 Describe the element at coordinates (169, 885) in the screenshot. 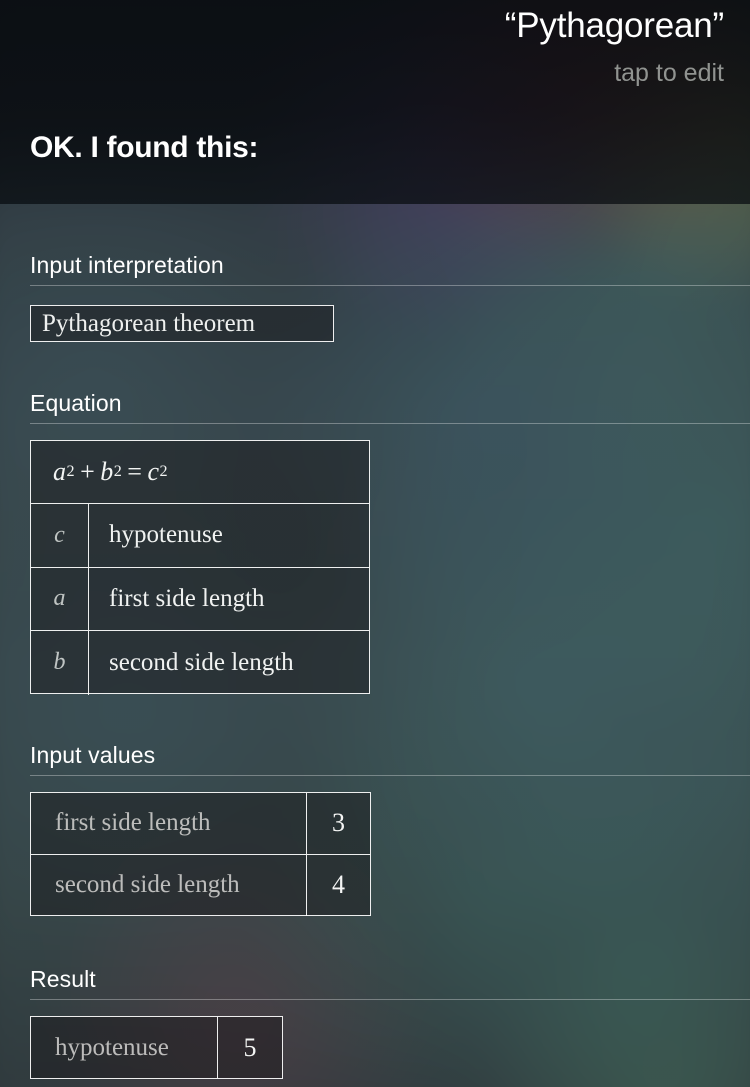

I see `input-value-label: second side length` at that location.